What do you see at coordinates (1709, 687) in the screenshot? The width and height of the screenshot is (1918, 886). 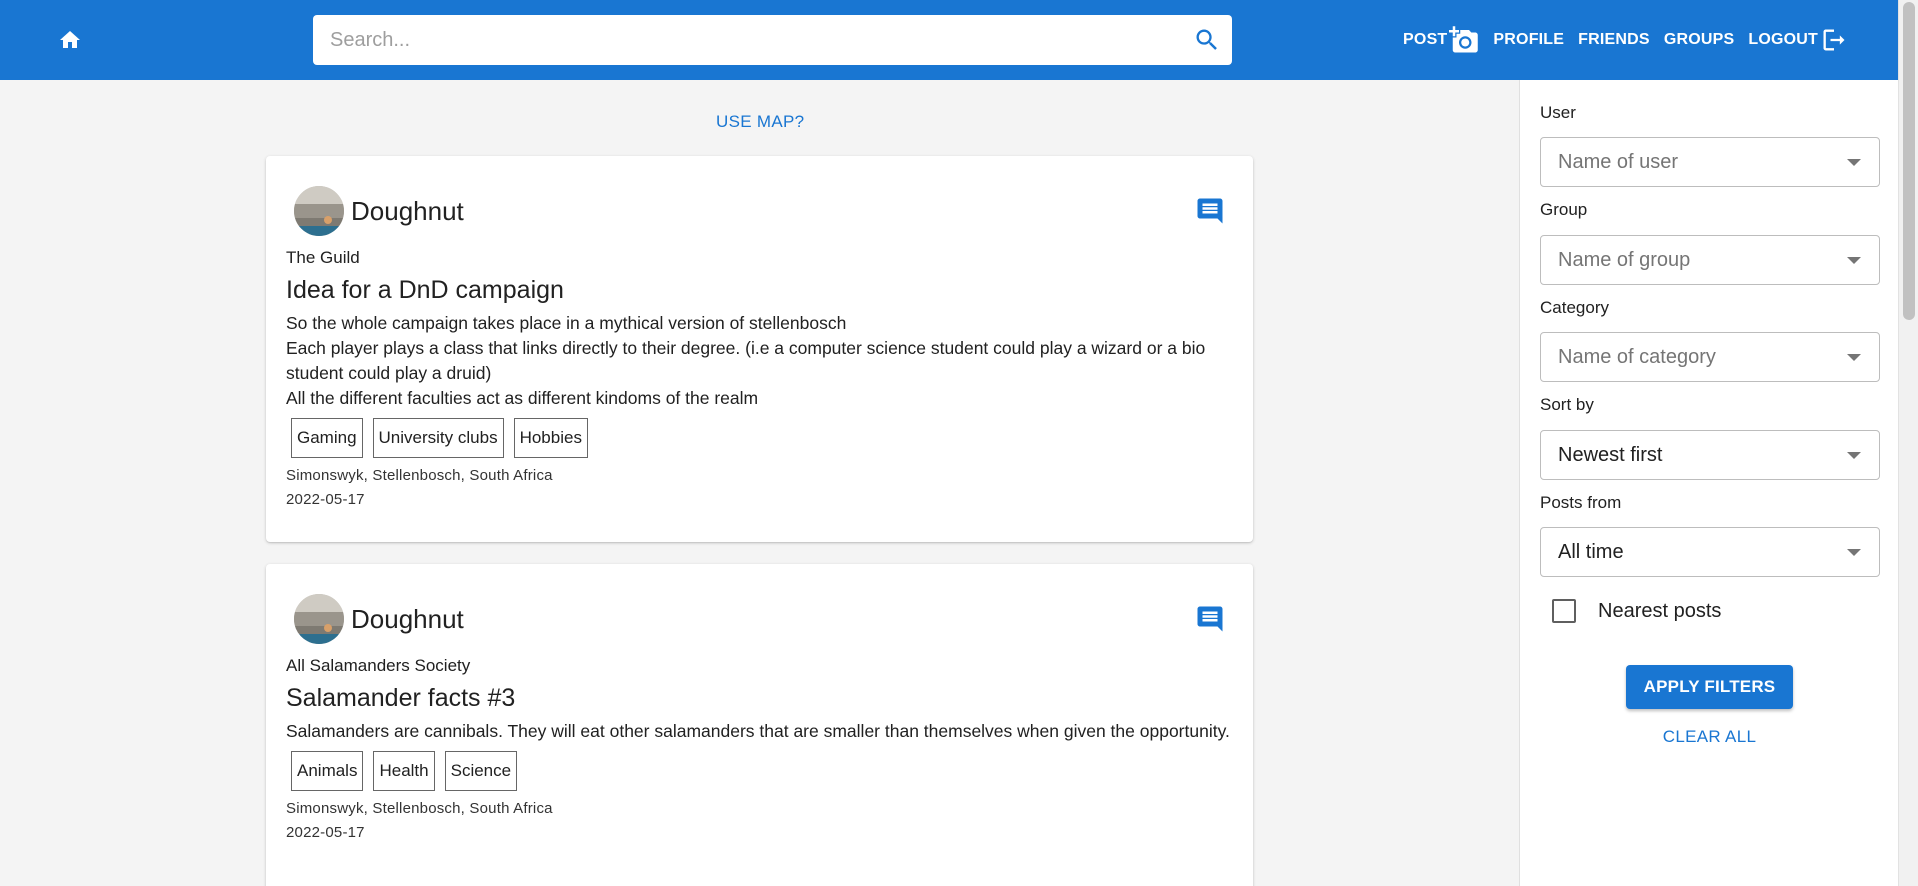 I see `apply-filters-button: APPLY FILTERS` at bounding box center [1709, 687].